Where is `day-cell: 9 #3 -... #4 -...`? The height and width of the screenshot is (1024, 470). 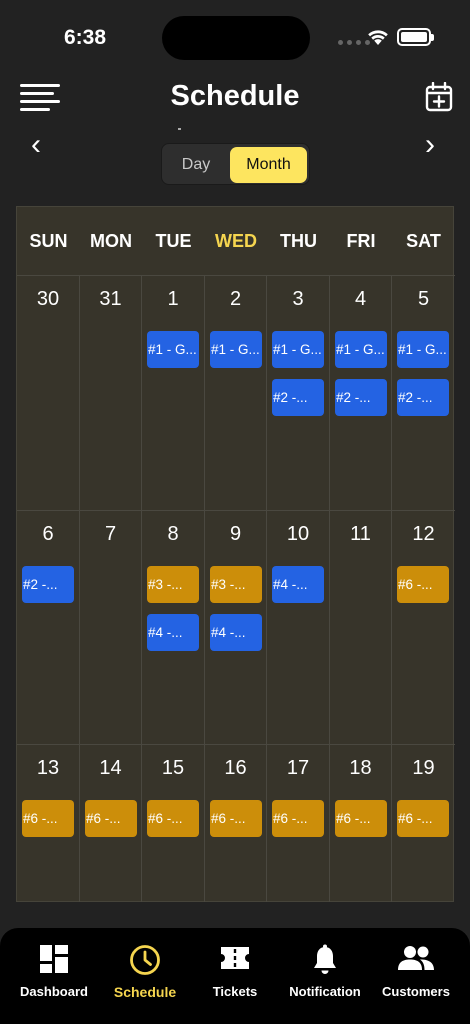 day-cell: 9 #3 -... #4 -... is located at coordinates (236, 627).